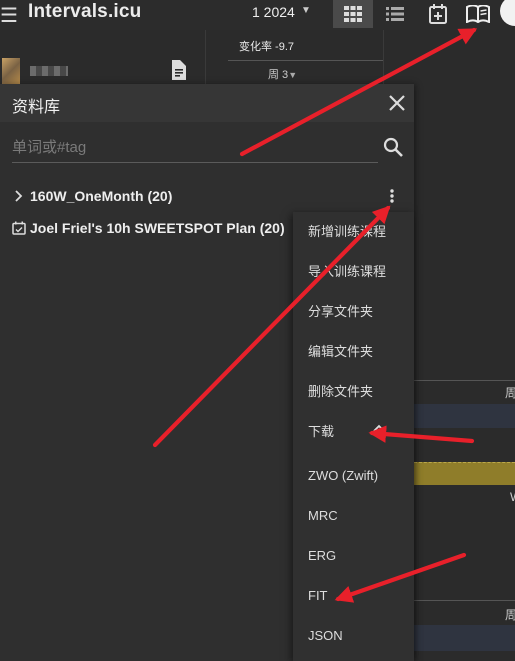 The image size is (515, 661). I want to click on menu-item-erg: ERG, so click(322, 556).